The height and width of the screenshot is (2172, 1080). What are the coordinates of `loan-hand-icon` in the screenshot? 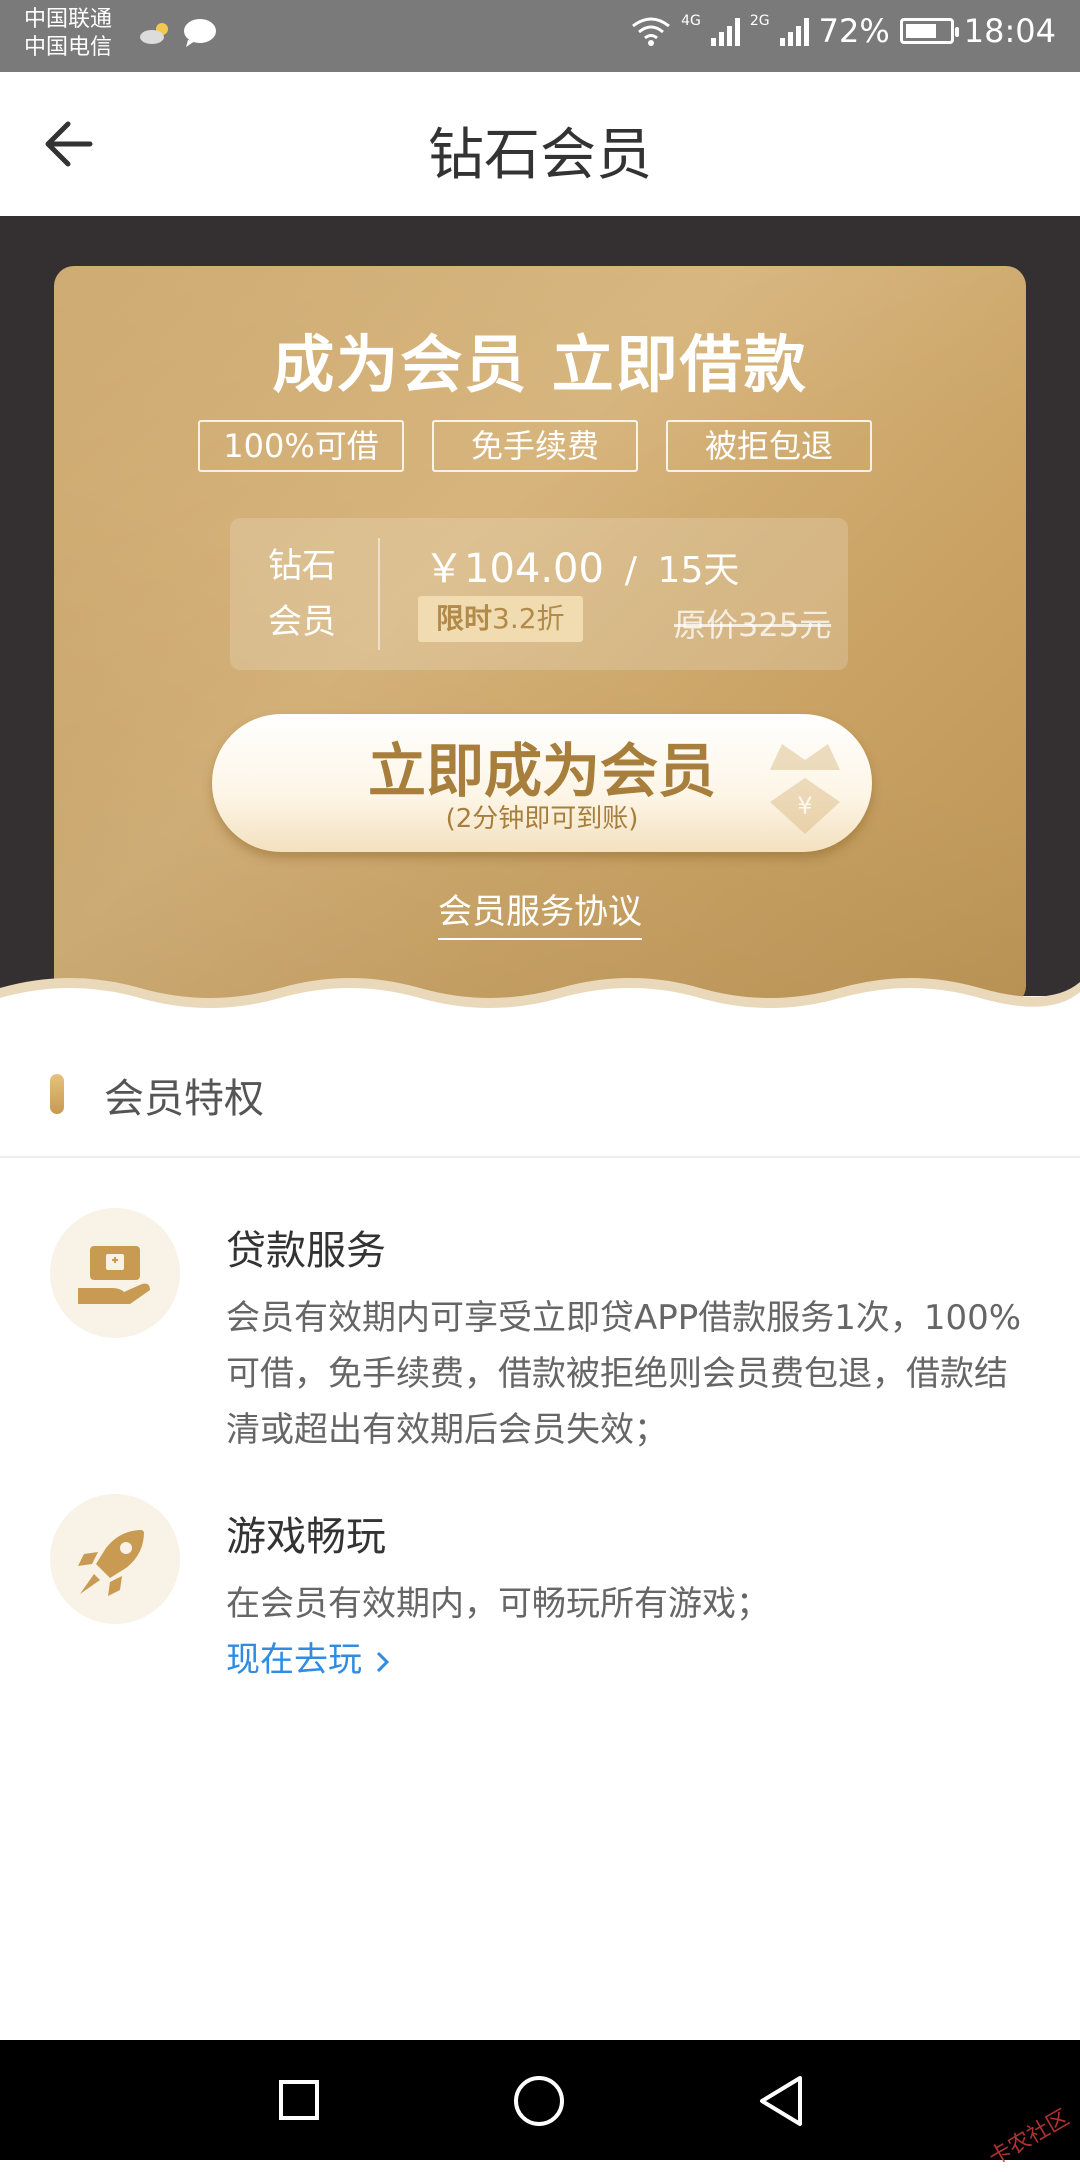 It's located at (114, 1275).